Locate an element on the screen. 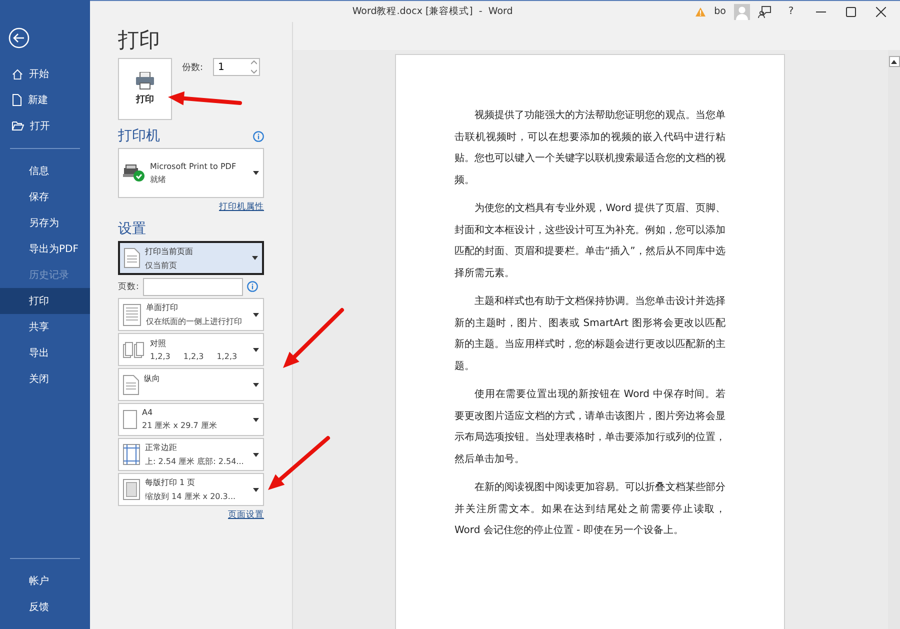  window-title: Word教程.docx [兼容模式] - Word is located at coordinates (432, 11).